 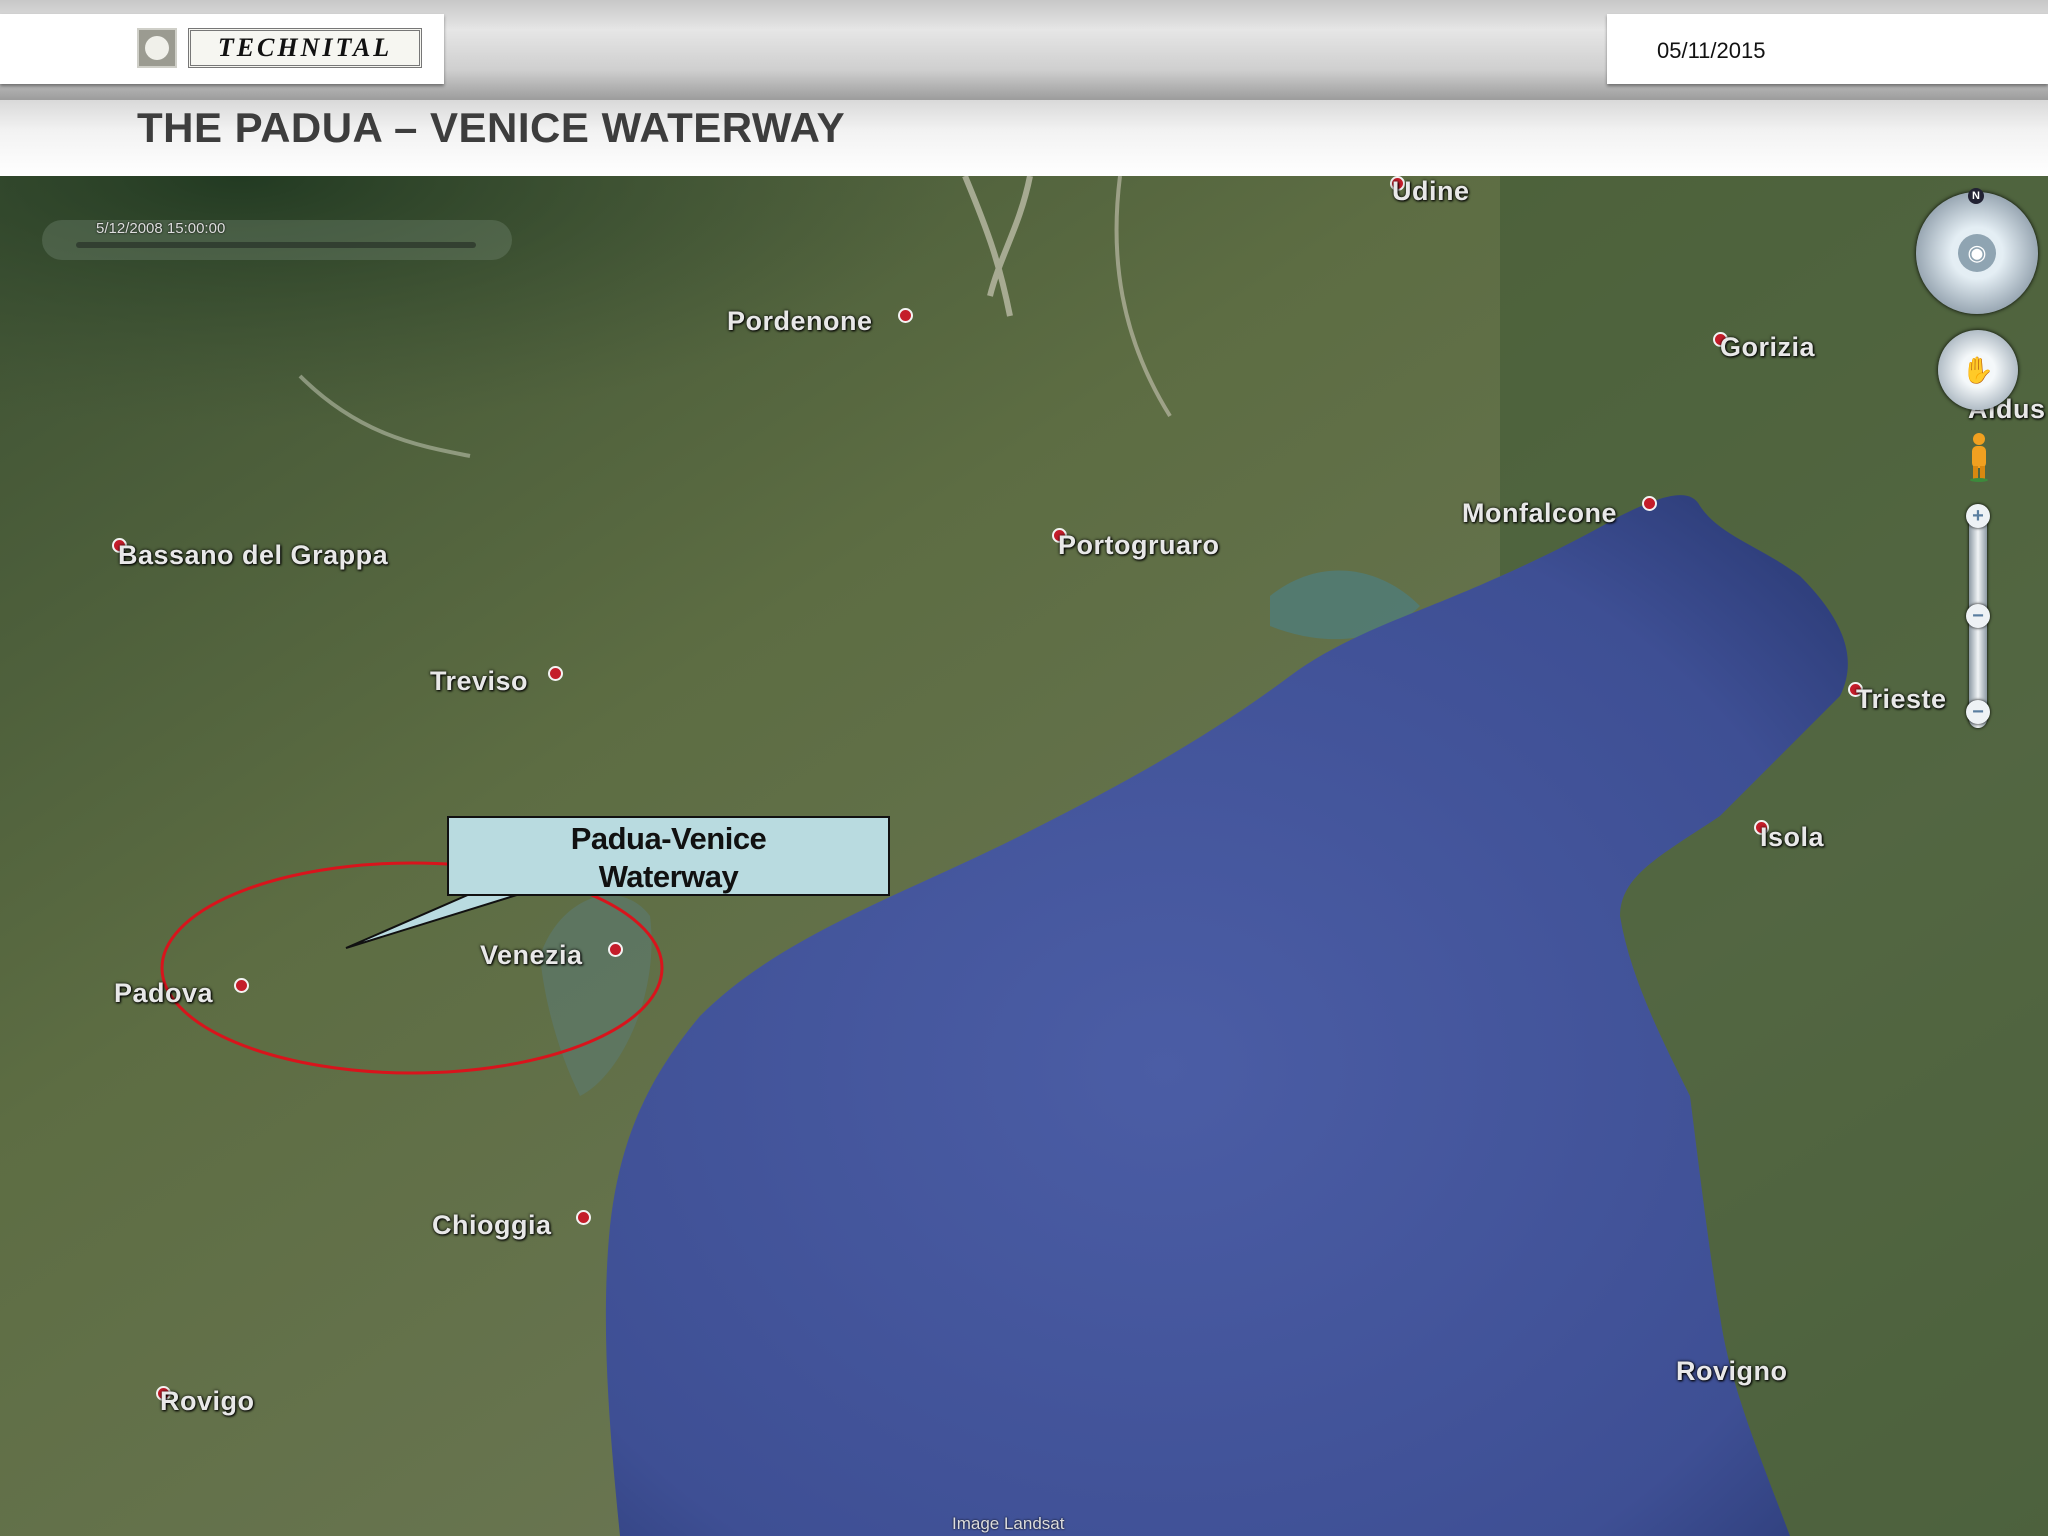 What do you see at coordinates (253, 555) in the screenshot?
I see `place-bassano: Bassano del Grappa` at bounding box center [253, 555].